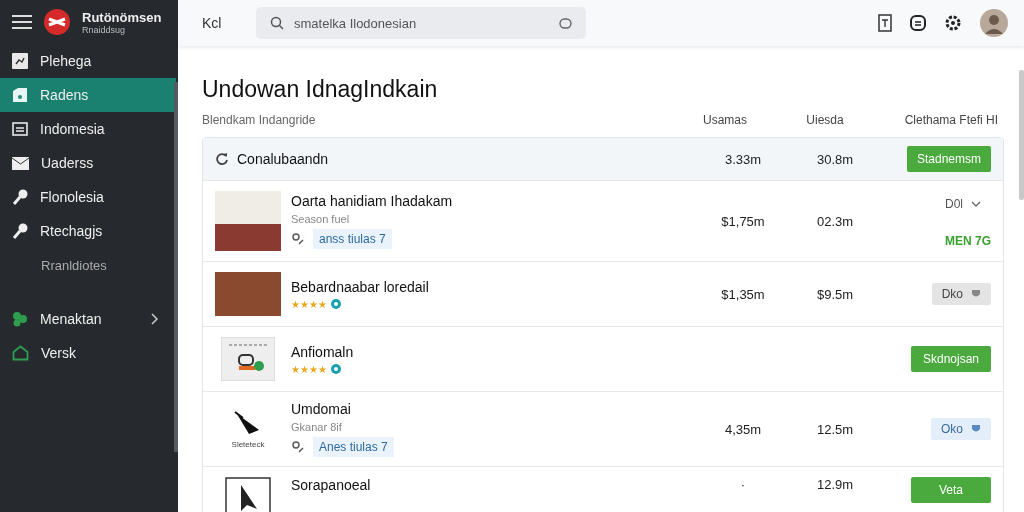 Image resolution: width=1024 pixels, height=512 pixels. What do you see at coordinates (994, 23) in the screenshot?
I see `avatar-icon` at bounding box center [994, 23].